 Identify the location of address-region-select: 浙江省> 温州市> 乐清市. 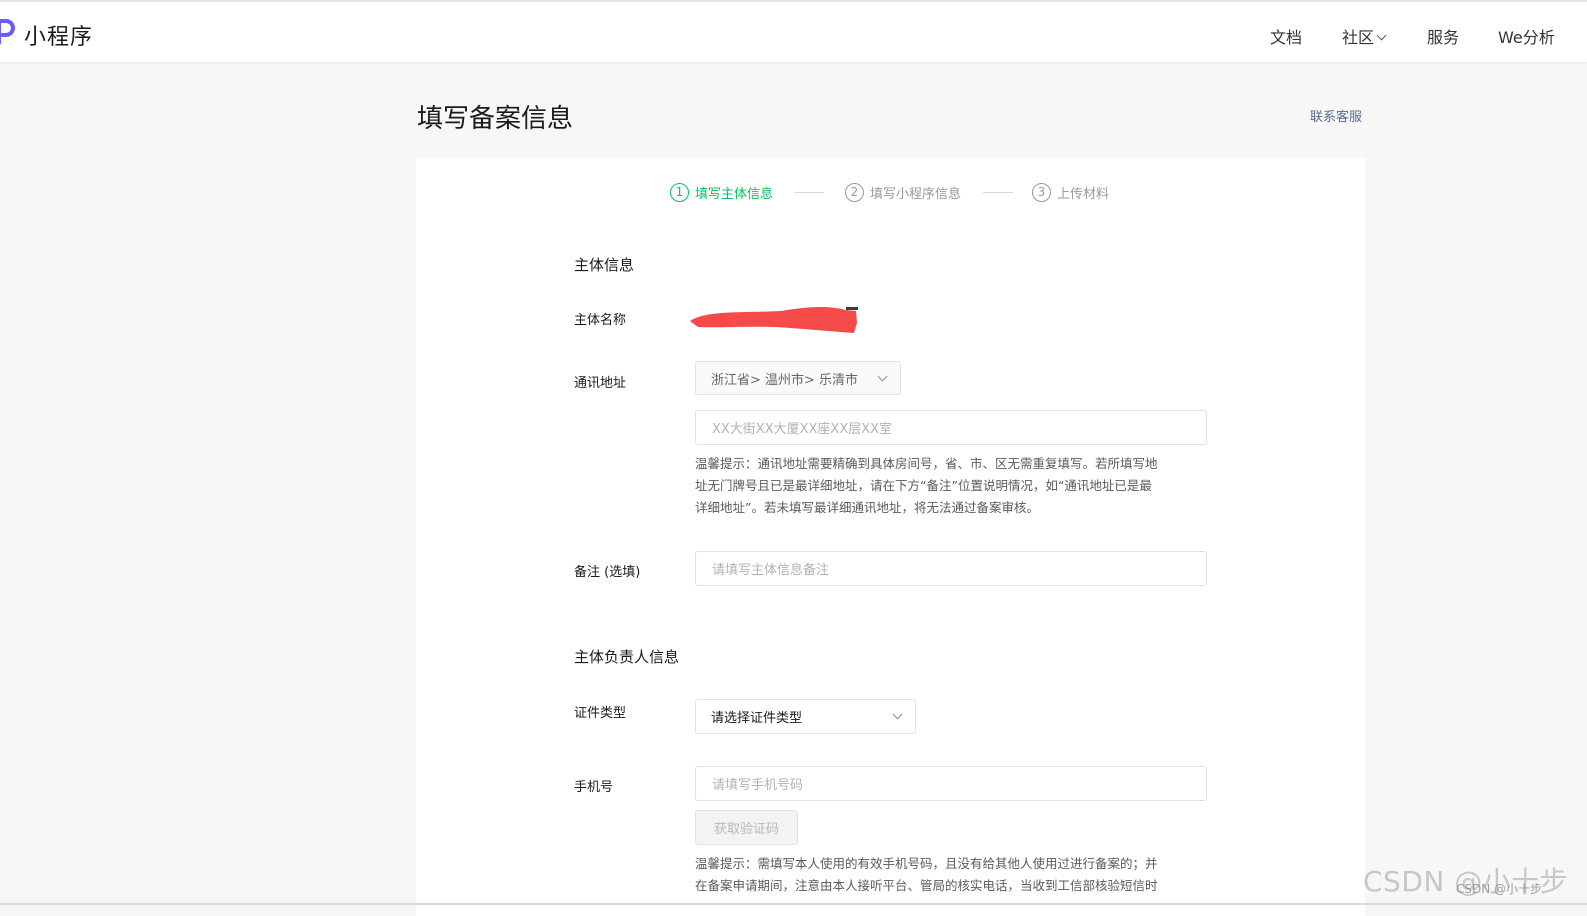
(798, 378).